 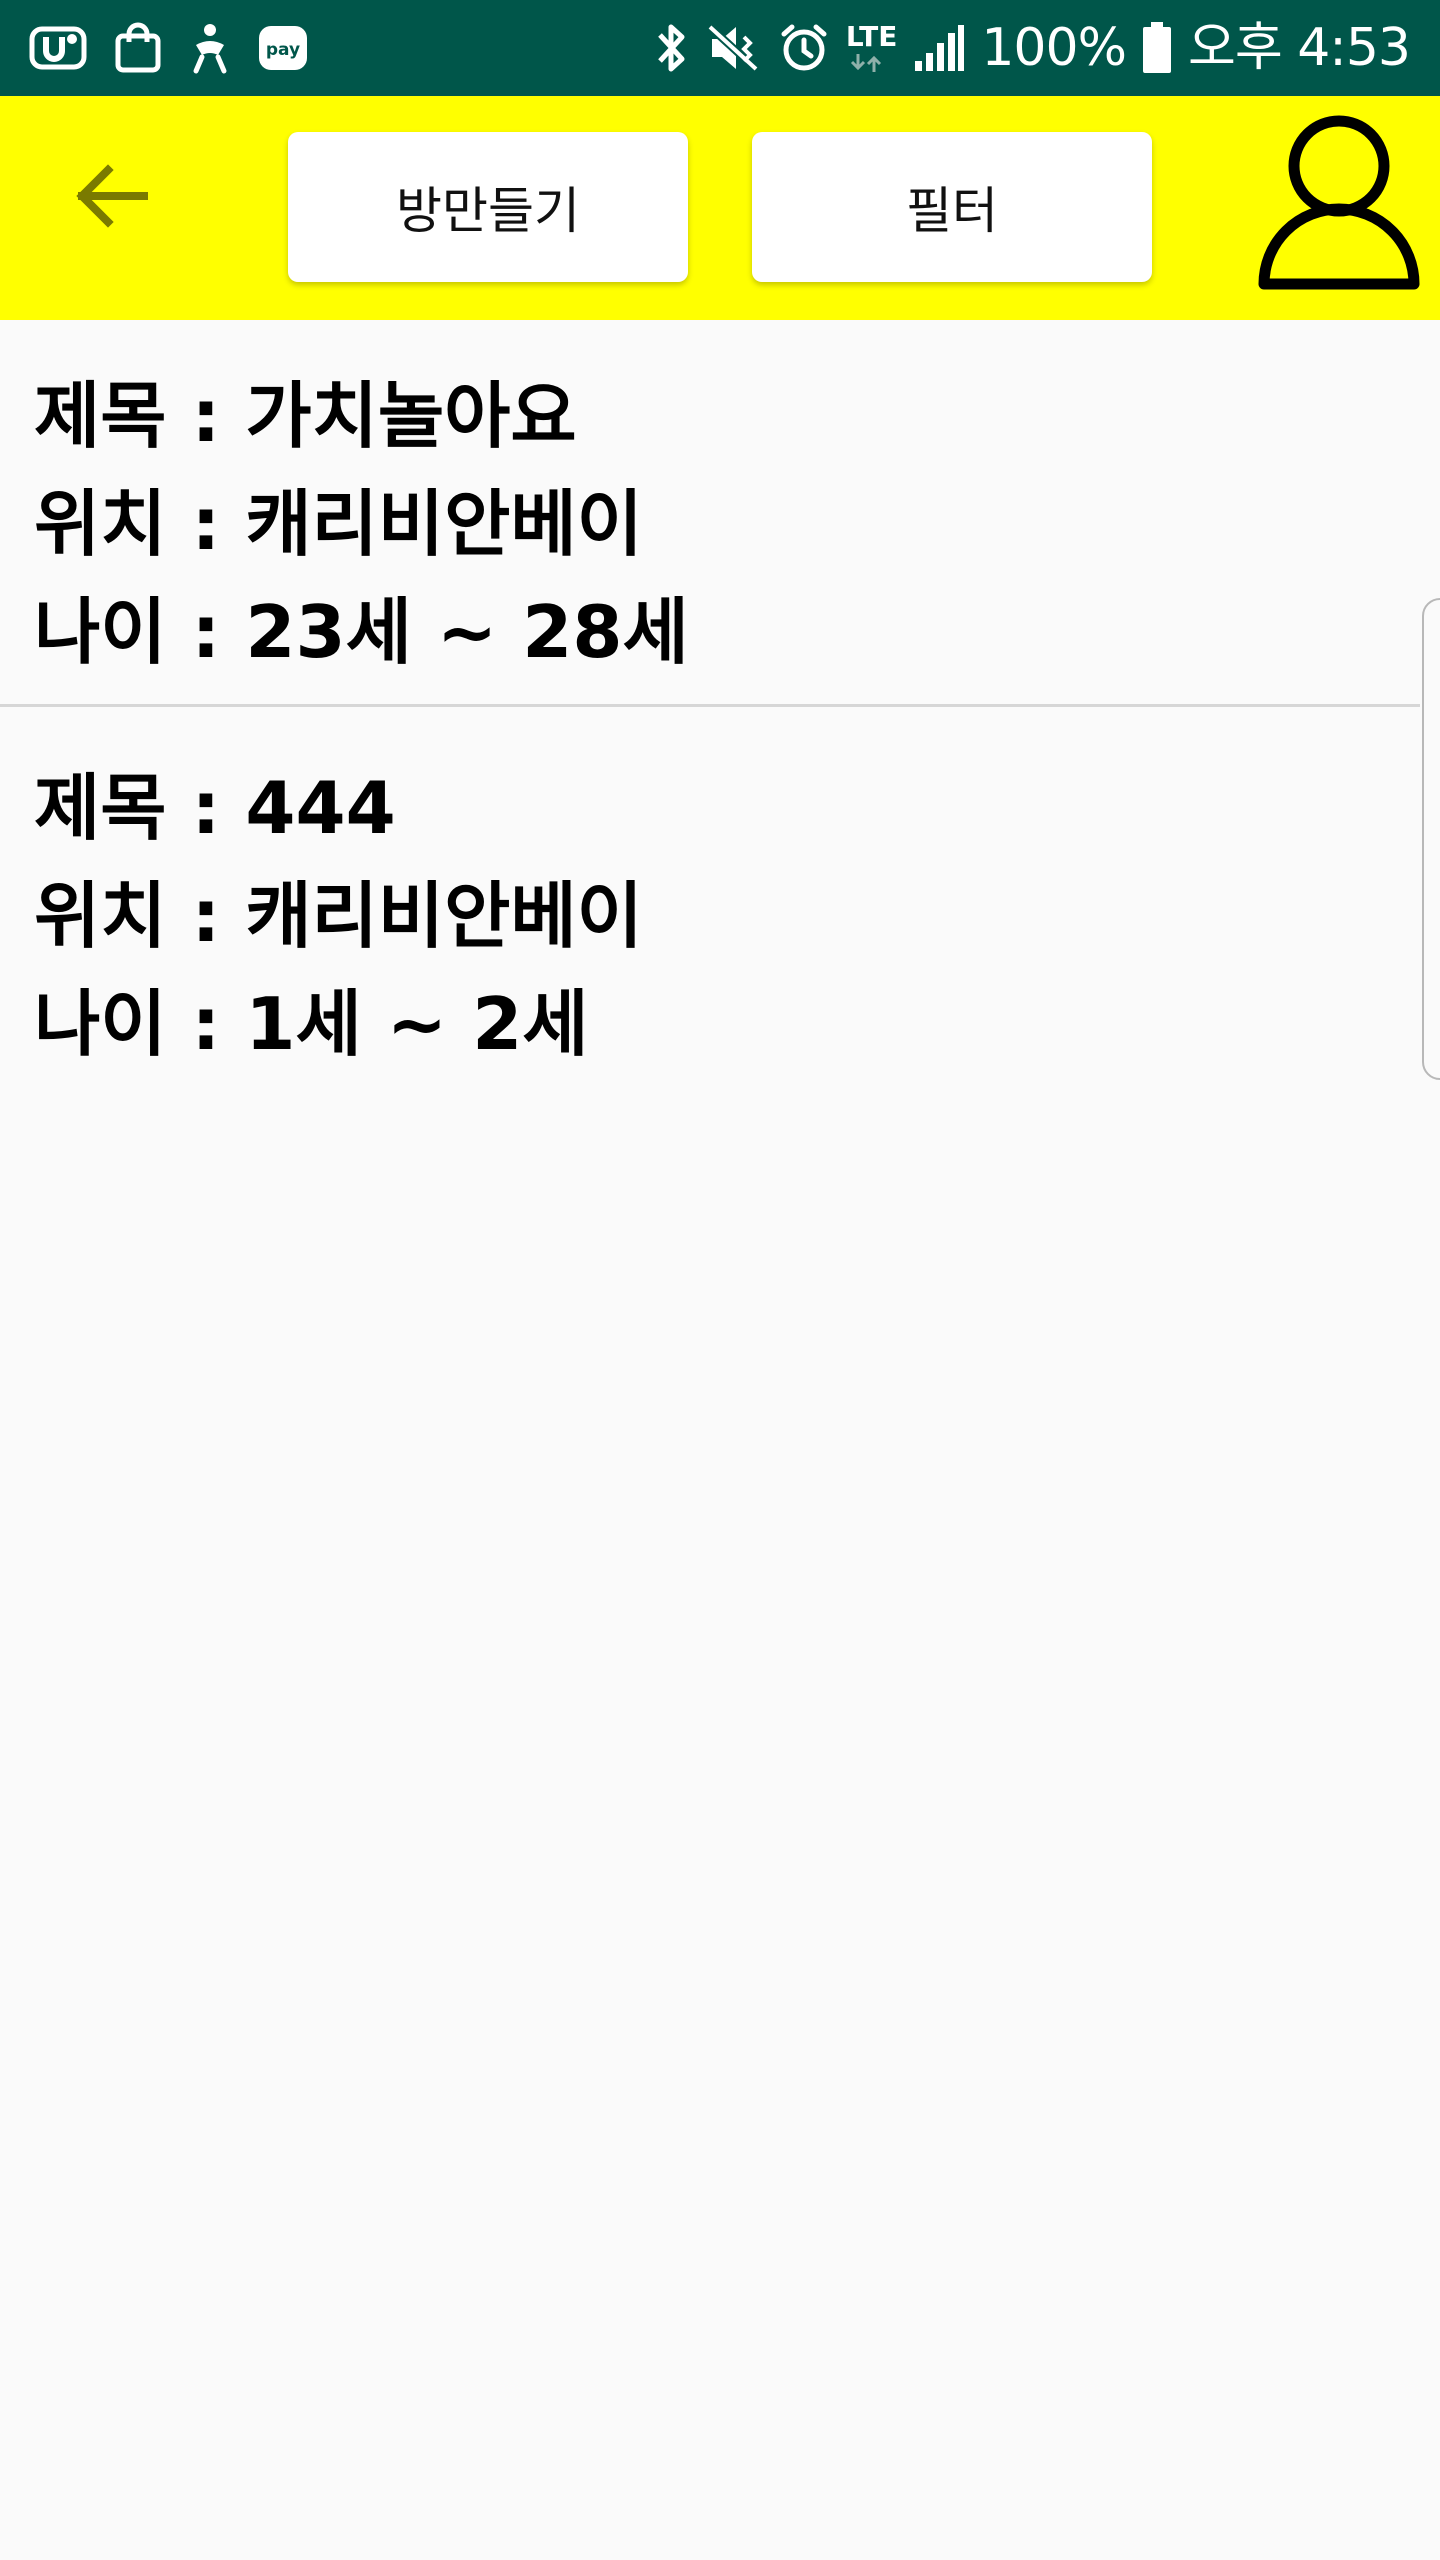 I want to click on room-age-range: 나이 : 1세 ~ 2세, so click(x=311, y=1024).